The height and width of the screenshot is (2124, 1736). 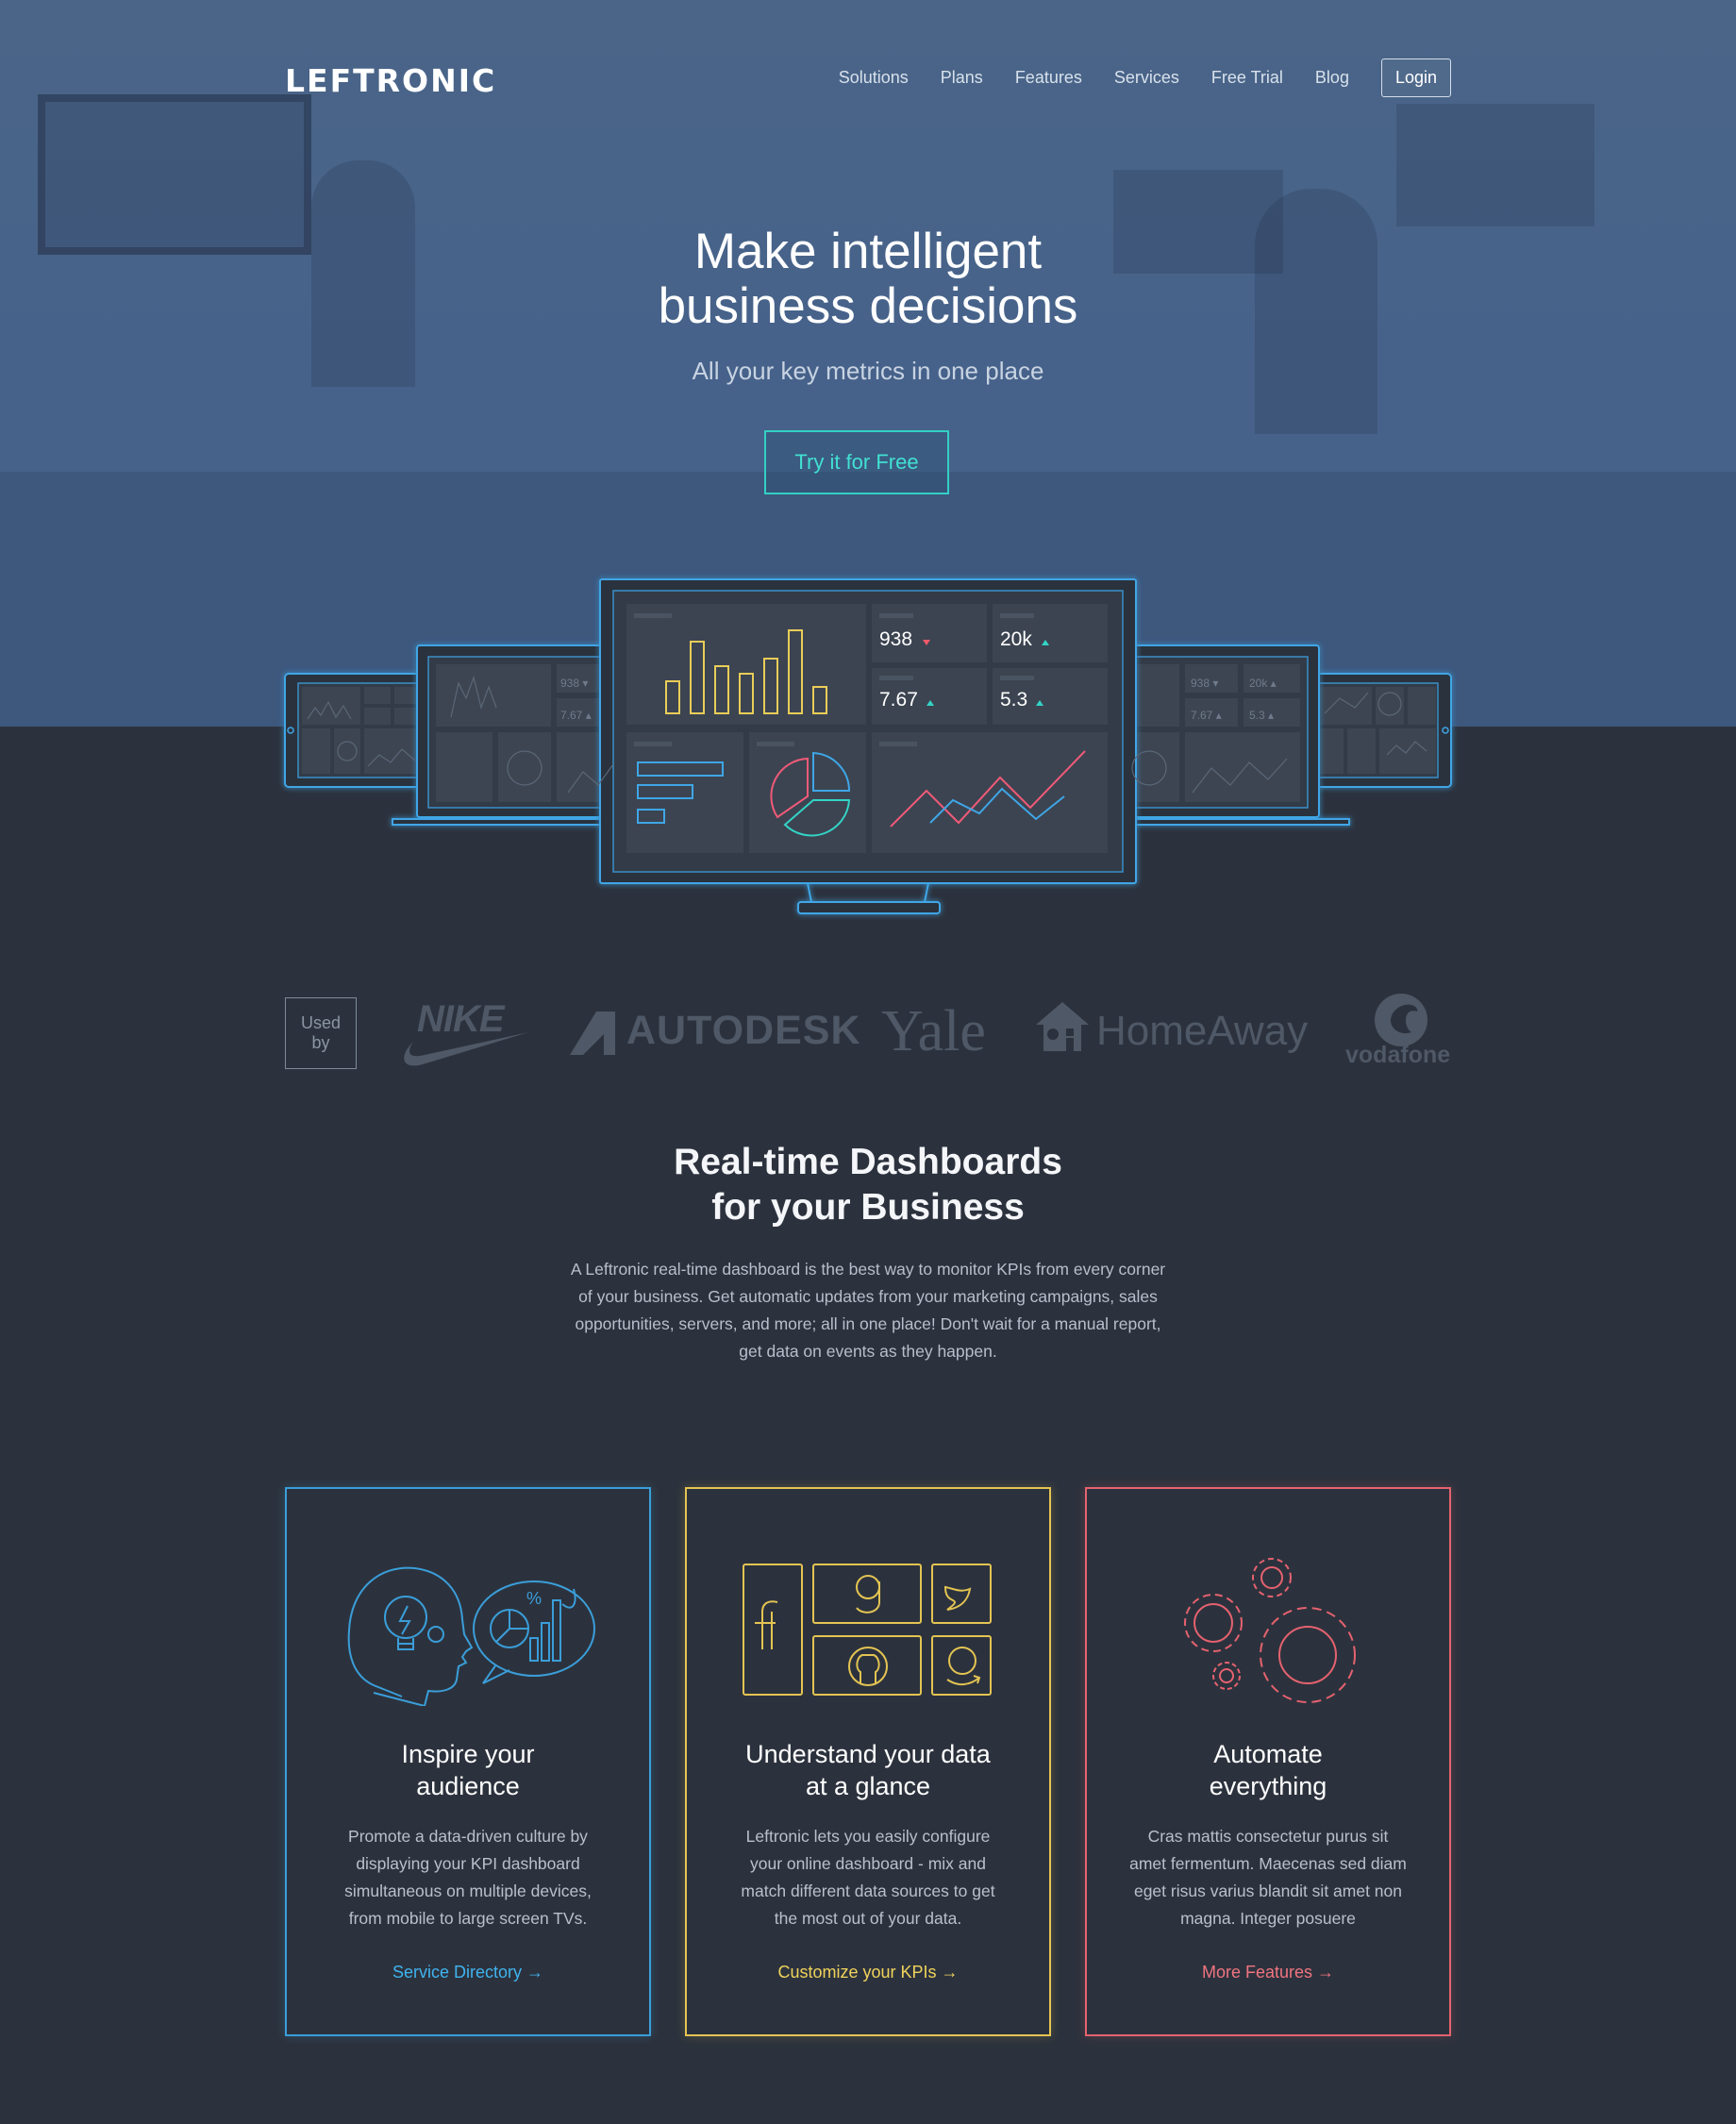 What do you see at coordinates (899, 700) in the screenshot?
I see `metric-value: 7.67` at bounding box center [899, 700].